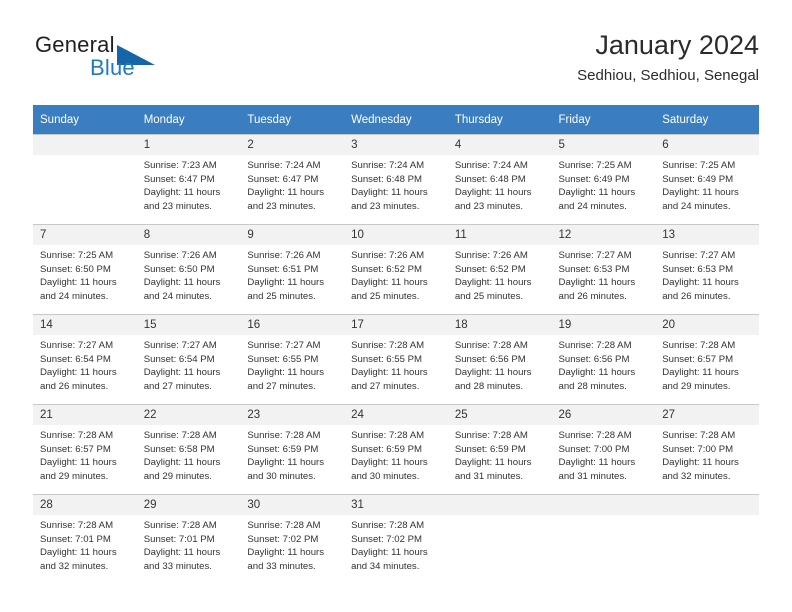  What do you see at coordinates (387, 539) in the screenshot?
I see `sunset-time: Sunset: 7:02 PM` at bounding box center [387, 539].